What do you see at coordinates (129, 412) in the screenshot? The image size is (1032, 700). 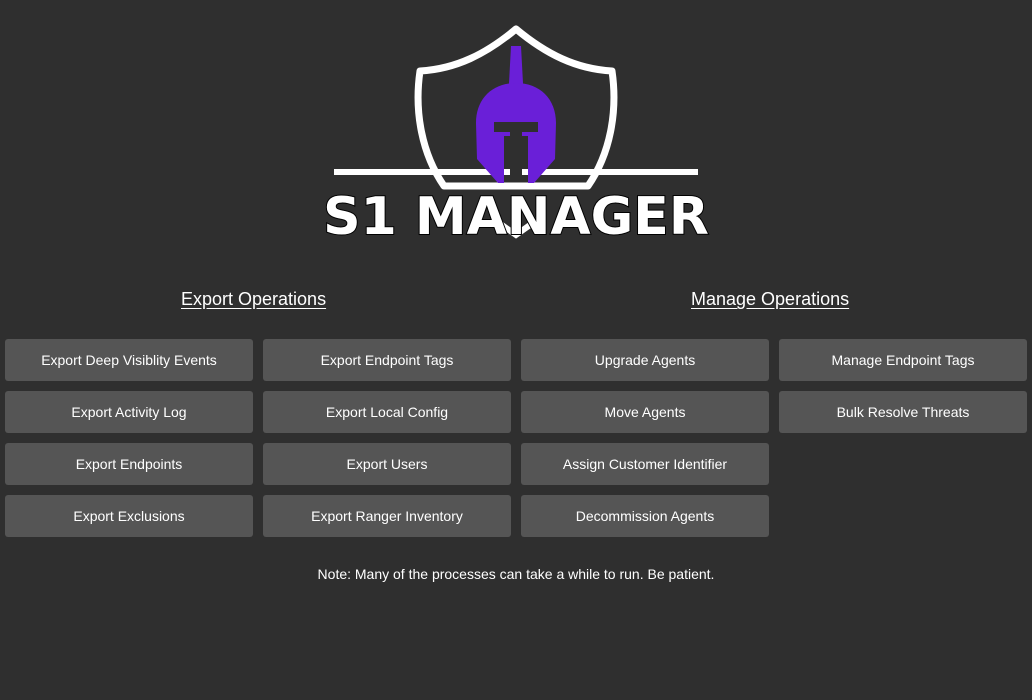 I see `export-activity-log-button: Export Activity Log` at bounding box center [129, 412].